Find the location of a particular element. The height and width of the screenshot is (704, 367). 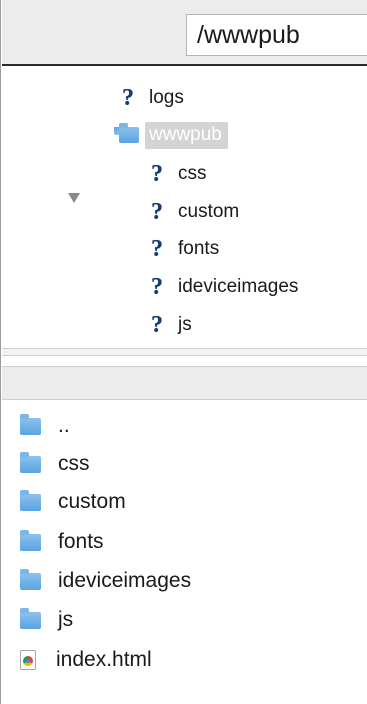

pane-splitter is located at coordinates (184, 352).